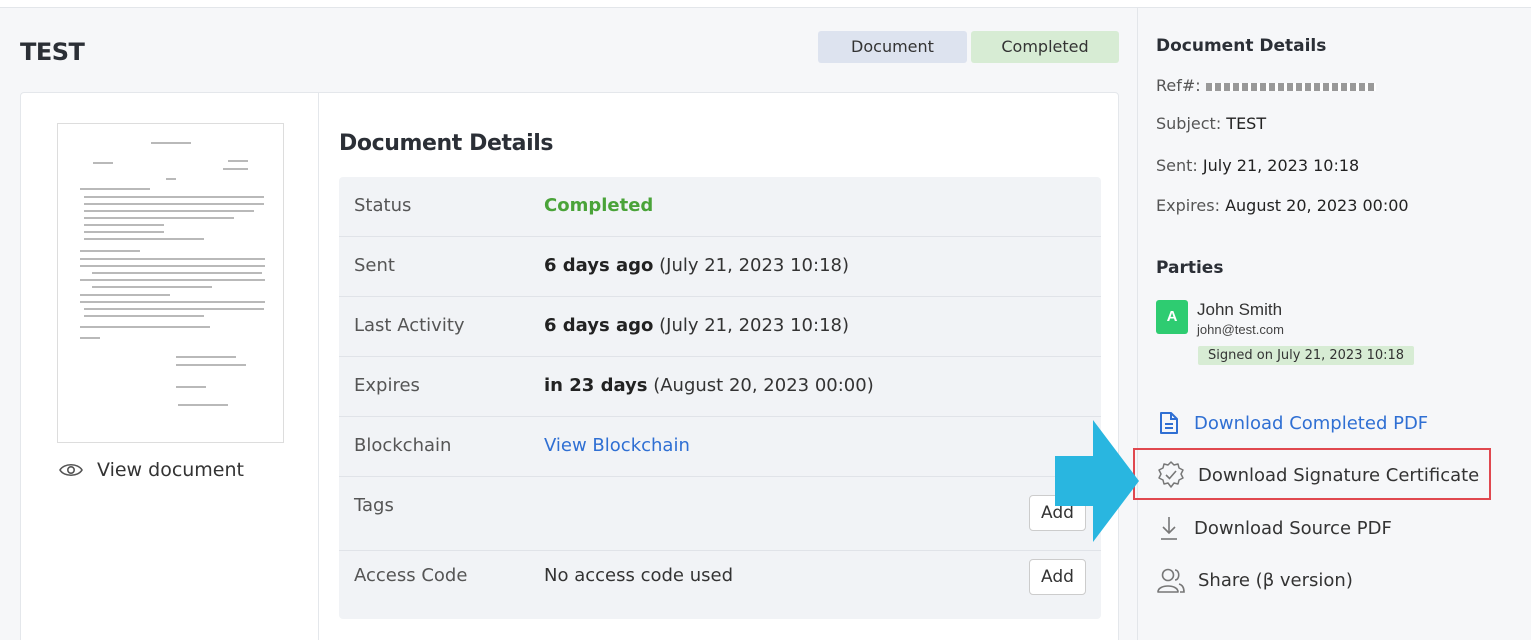 The height and width of the screenshot is (640, 1531). I want to click on table-row: Sent 6 days ago (July 21, 2023 10:18), so click(720, 267).